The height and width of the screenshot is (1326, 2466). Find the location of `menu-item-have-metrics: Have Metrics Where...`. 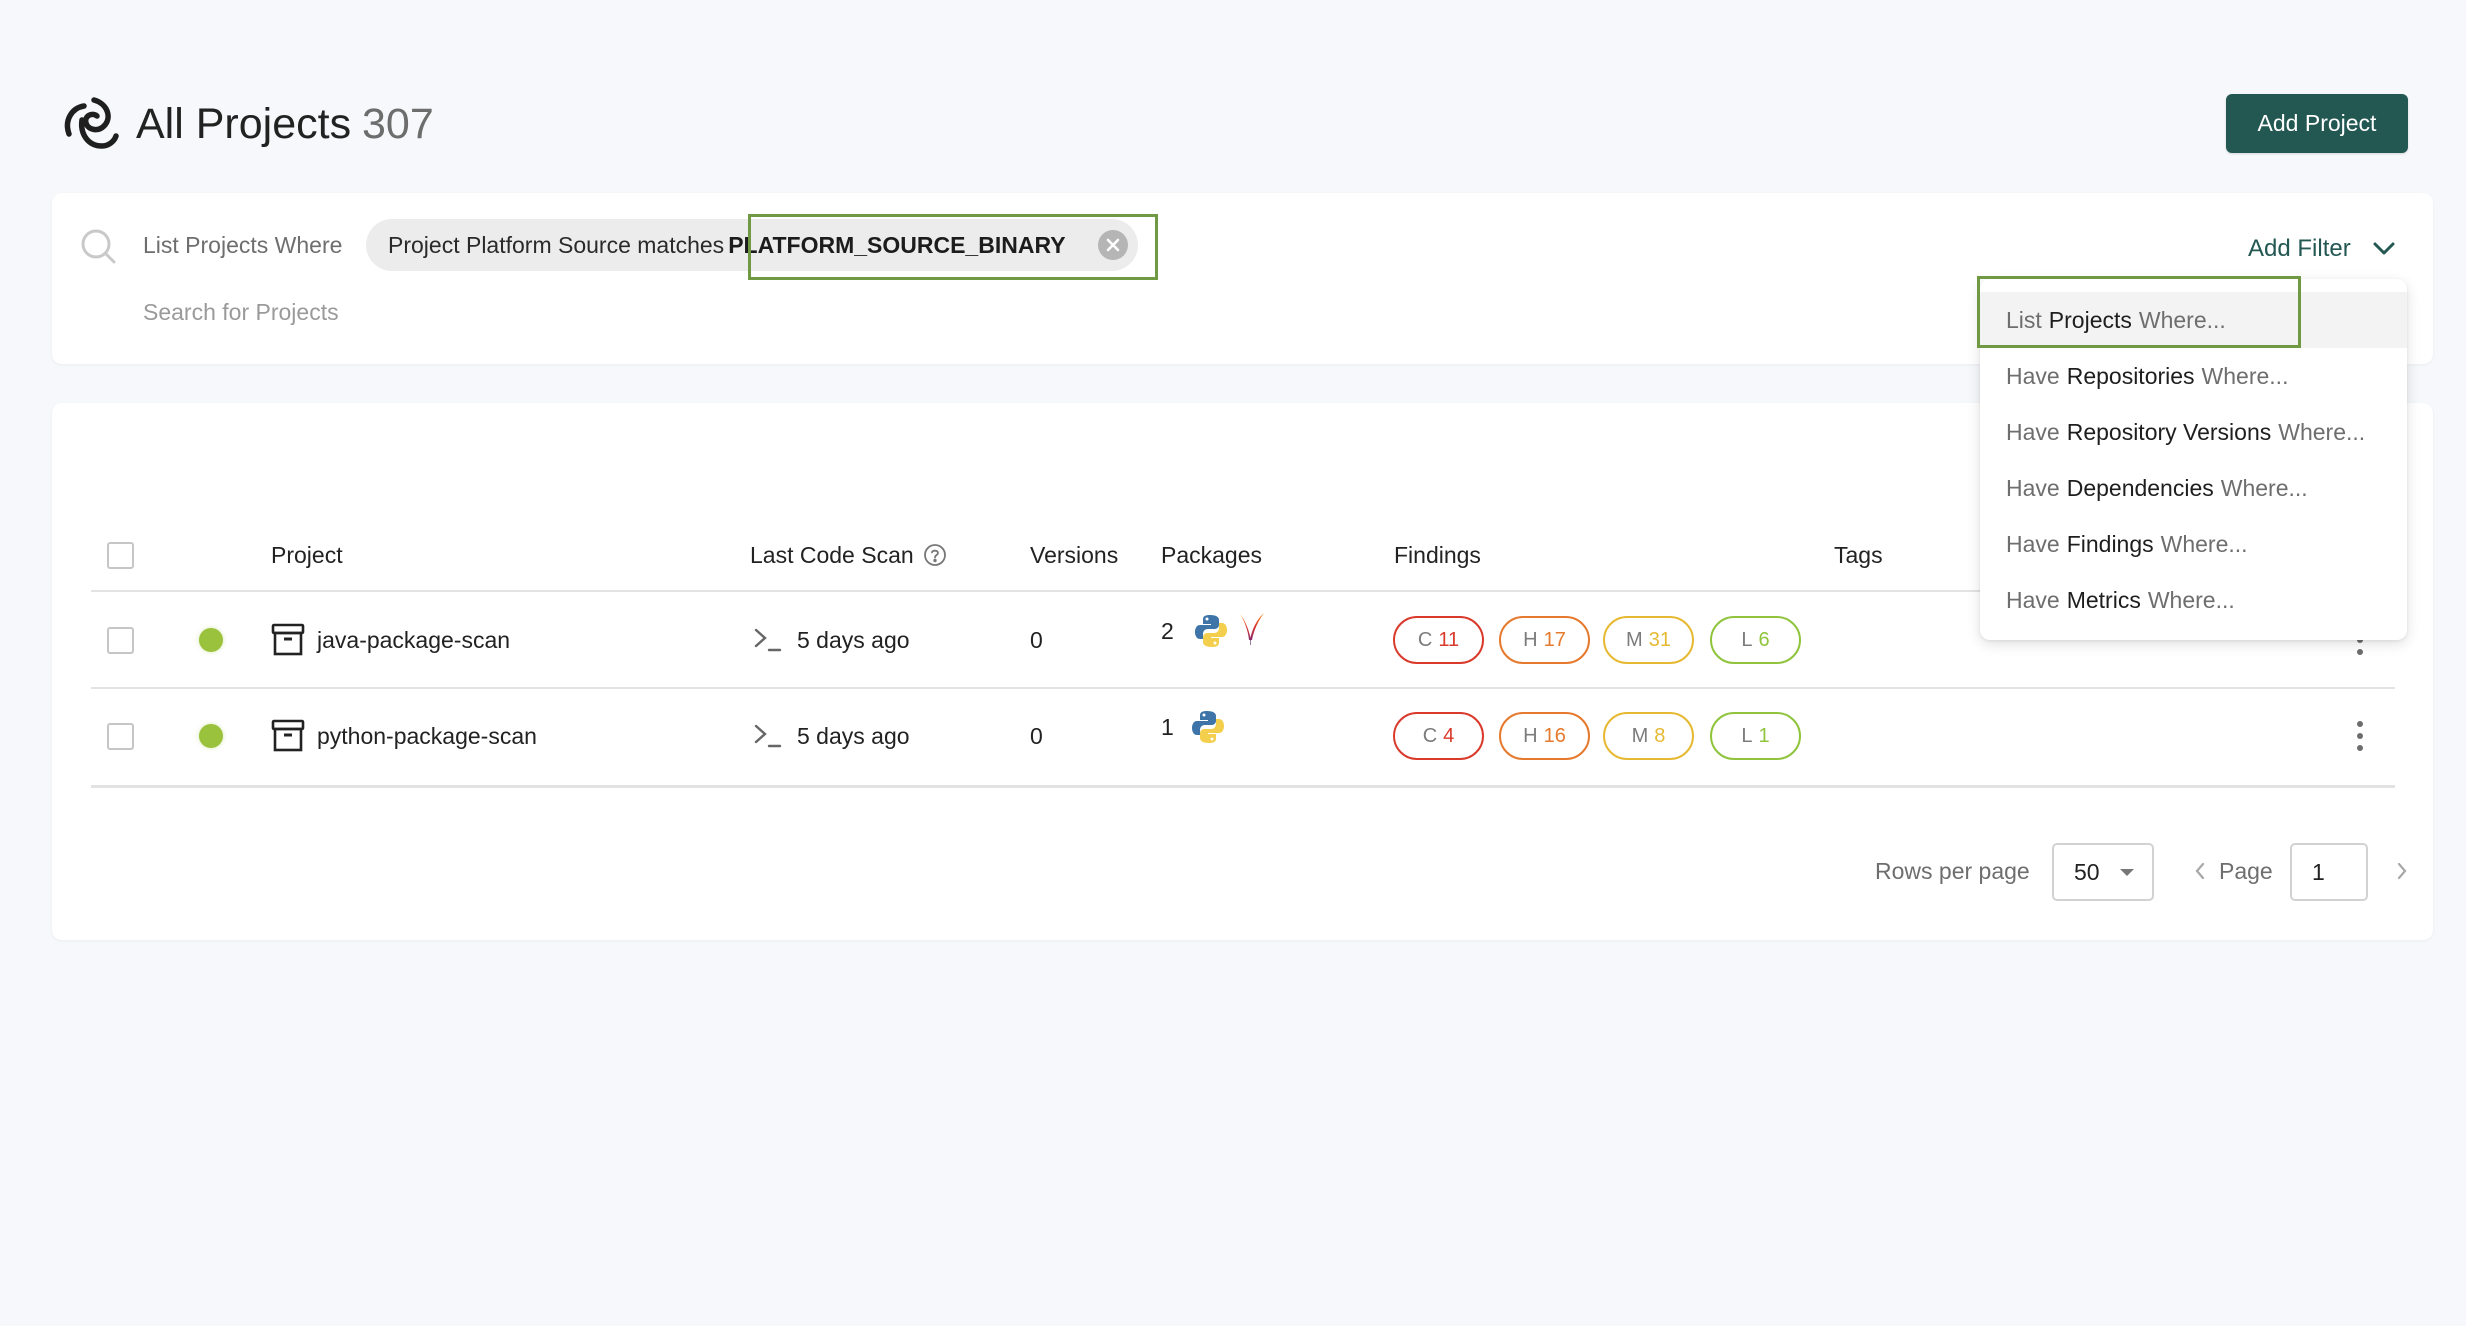

menu-item-have-metrics: Have Metrics Where... is located at coordinates (2193, 600).